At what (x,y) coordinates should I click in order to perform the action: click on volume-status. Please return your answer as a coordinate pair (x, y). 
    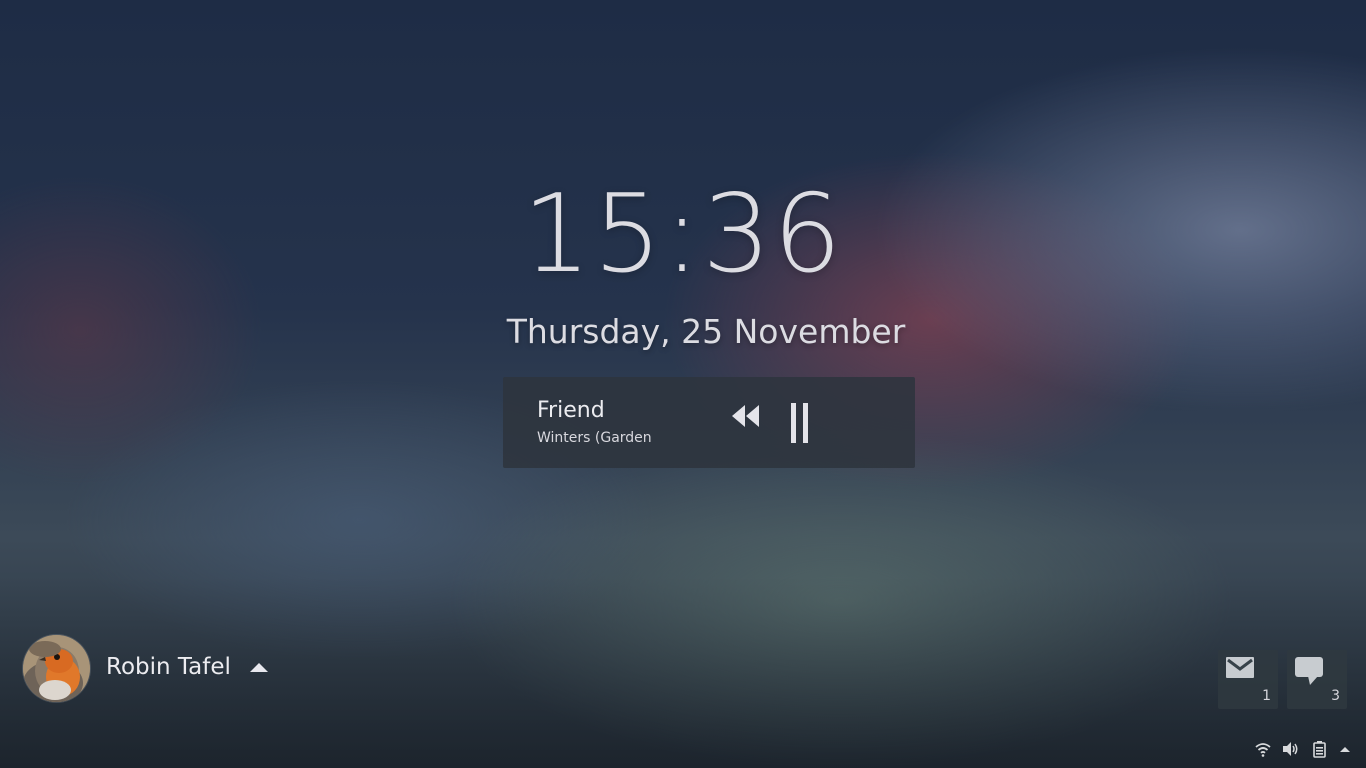
    Looking at the image, I should click on (1291, 749).